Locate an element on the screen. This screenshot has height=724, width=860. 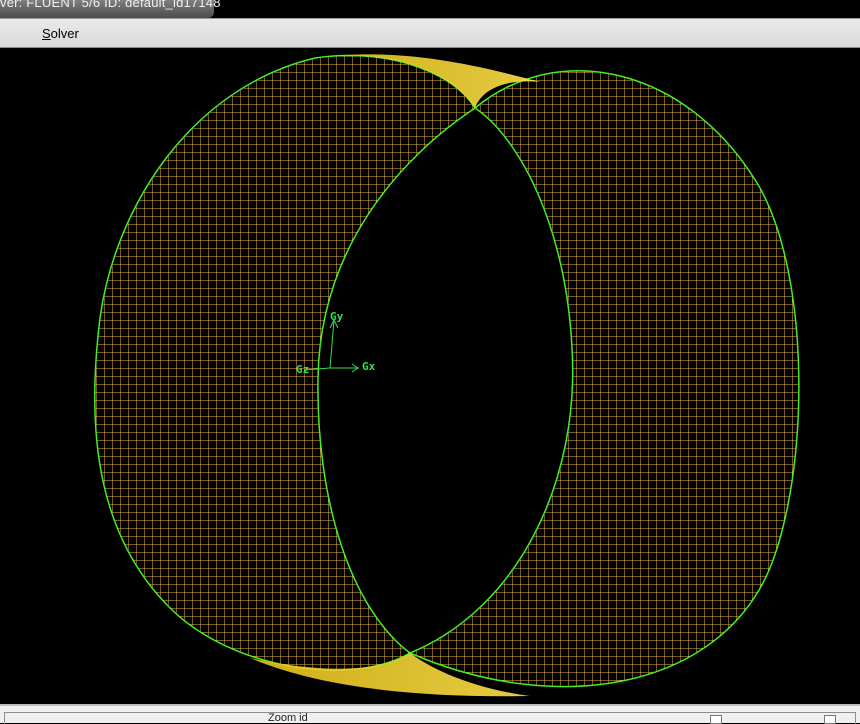
axis-label-z: Gz is located at coordinates (302, 369).